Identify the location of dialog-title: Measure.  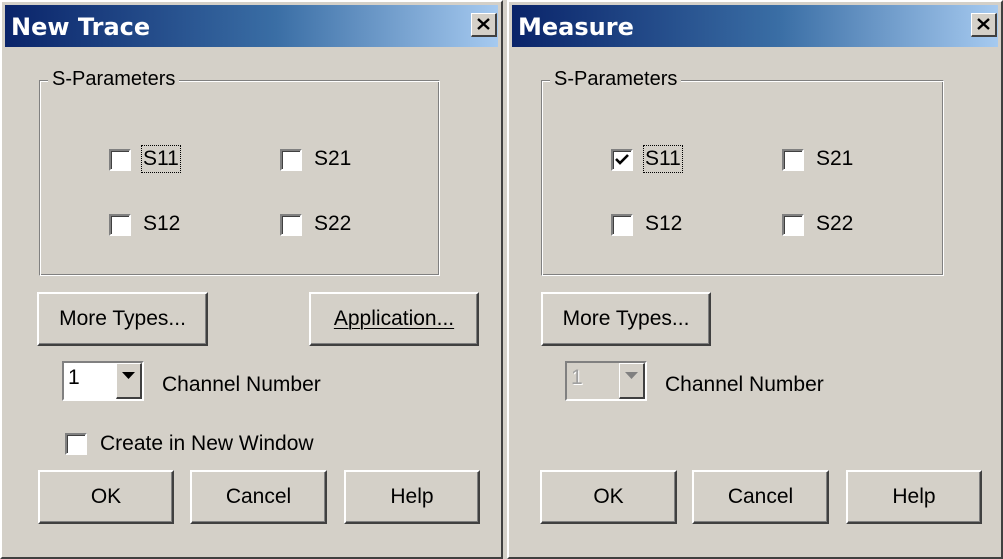
(576, 27).